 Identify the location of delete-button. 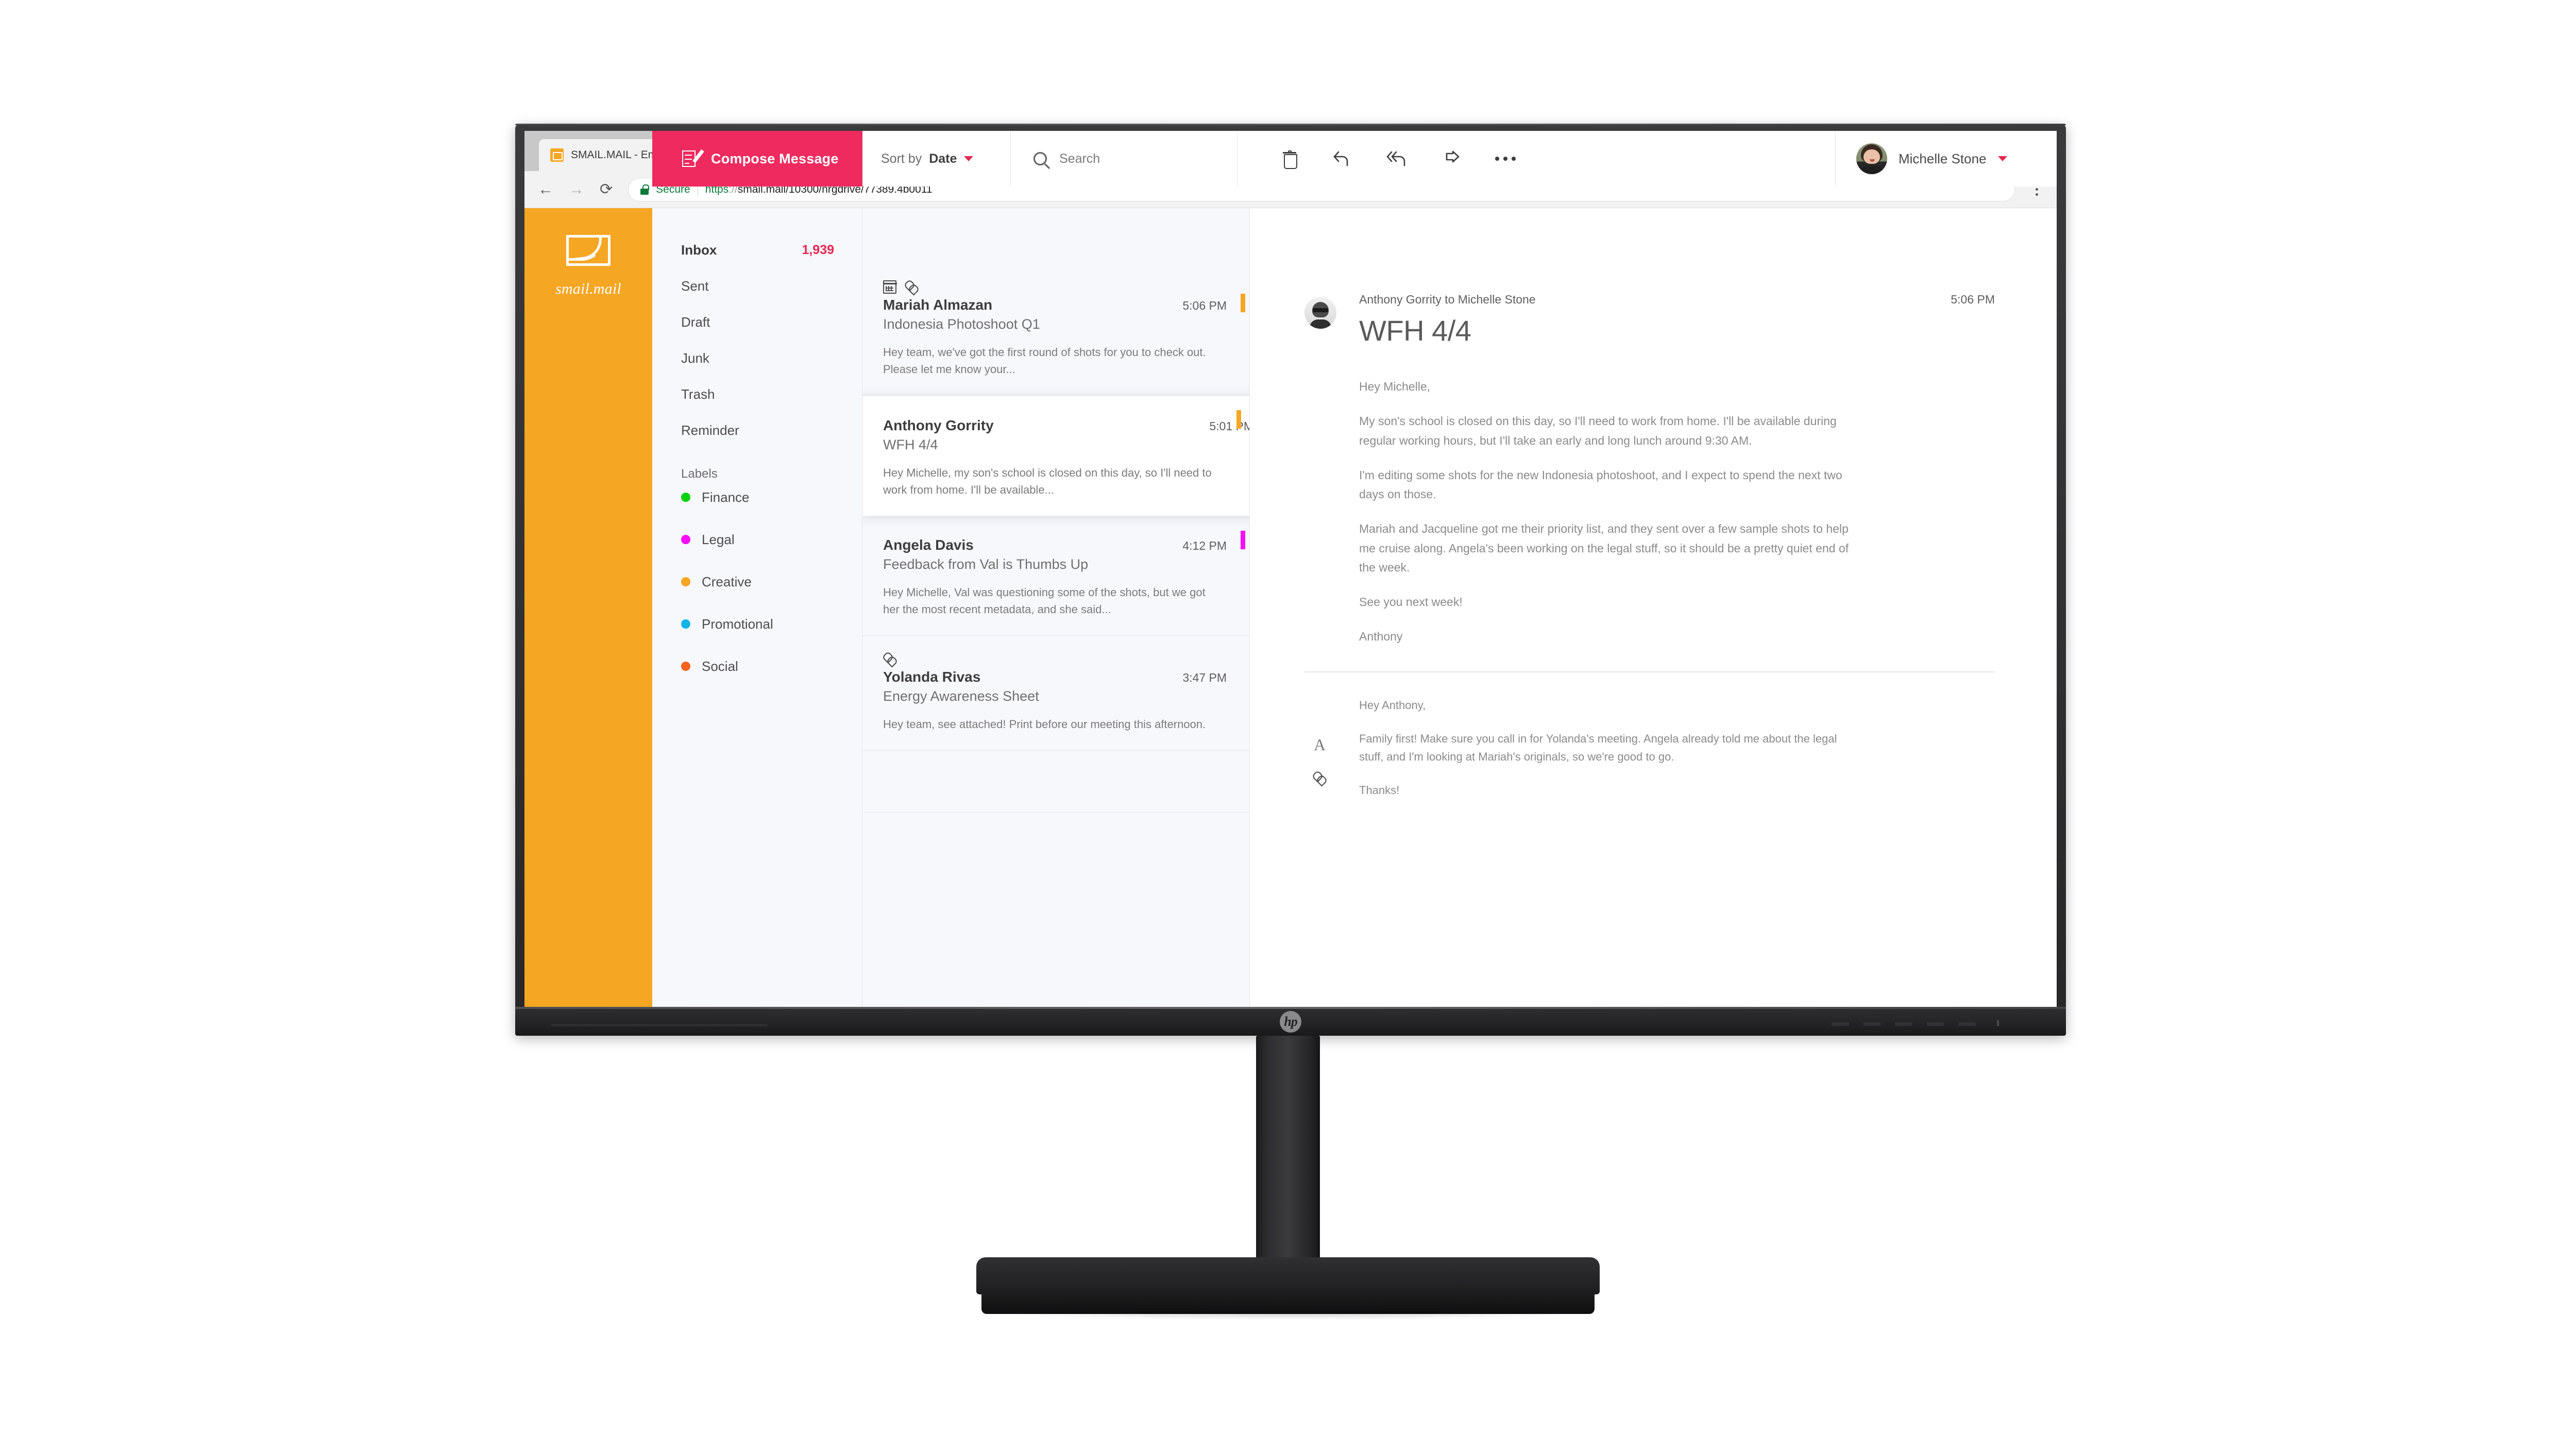
(1290, 160).